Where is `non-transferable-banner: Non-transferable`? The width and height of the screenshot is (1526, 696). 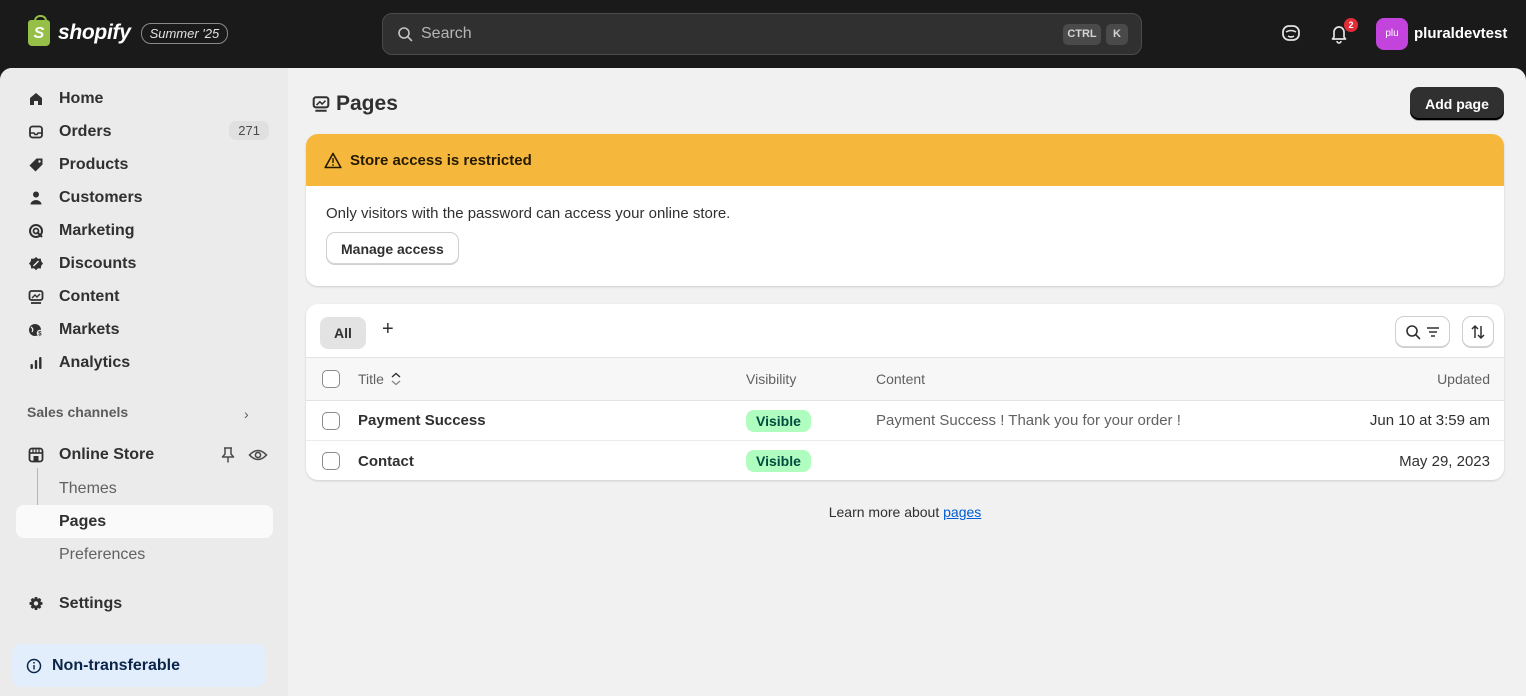
non-transferable-banner: Non-transferable is located at coordinates (139, 665).